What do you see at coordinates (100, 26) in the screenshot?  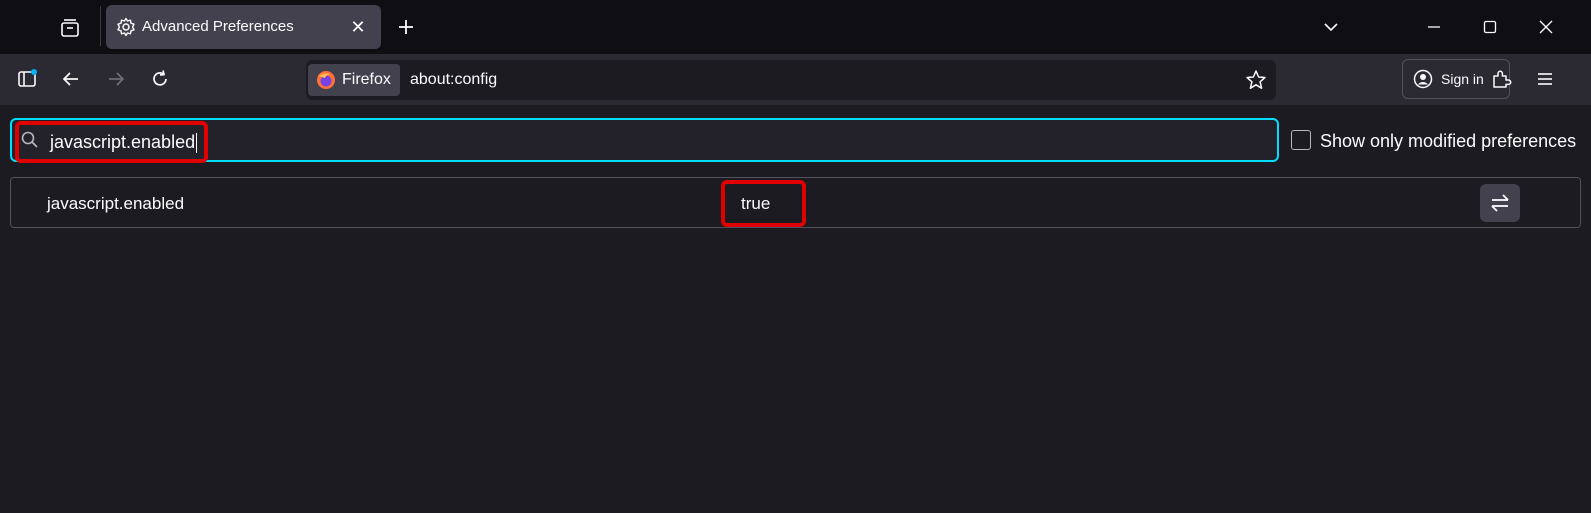 I see `tab-separator` at bounding box center [100, 26].